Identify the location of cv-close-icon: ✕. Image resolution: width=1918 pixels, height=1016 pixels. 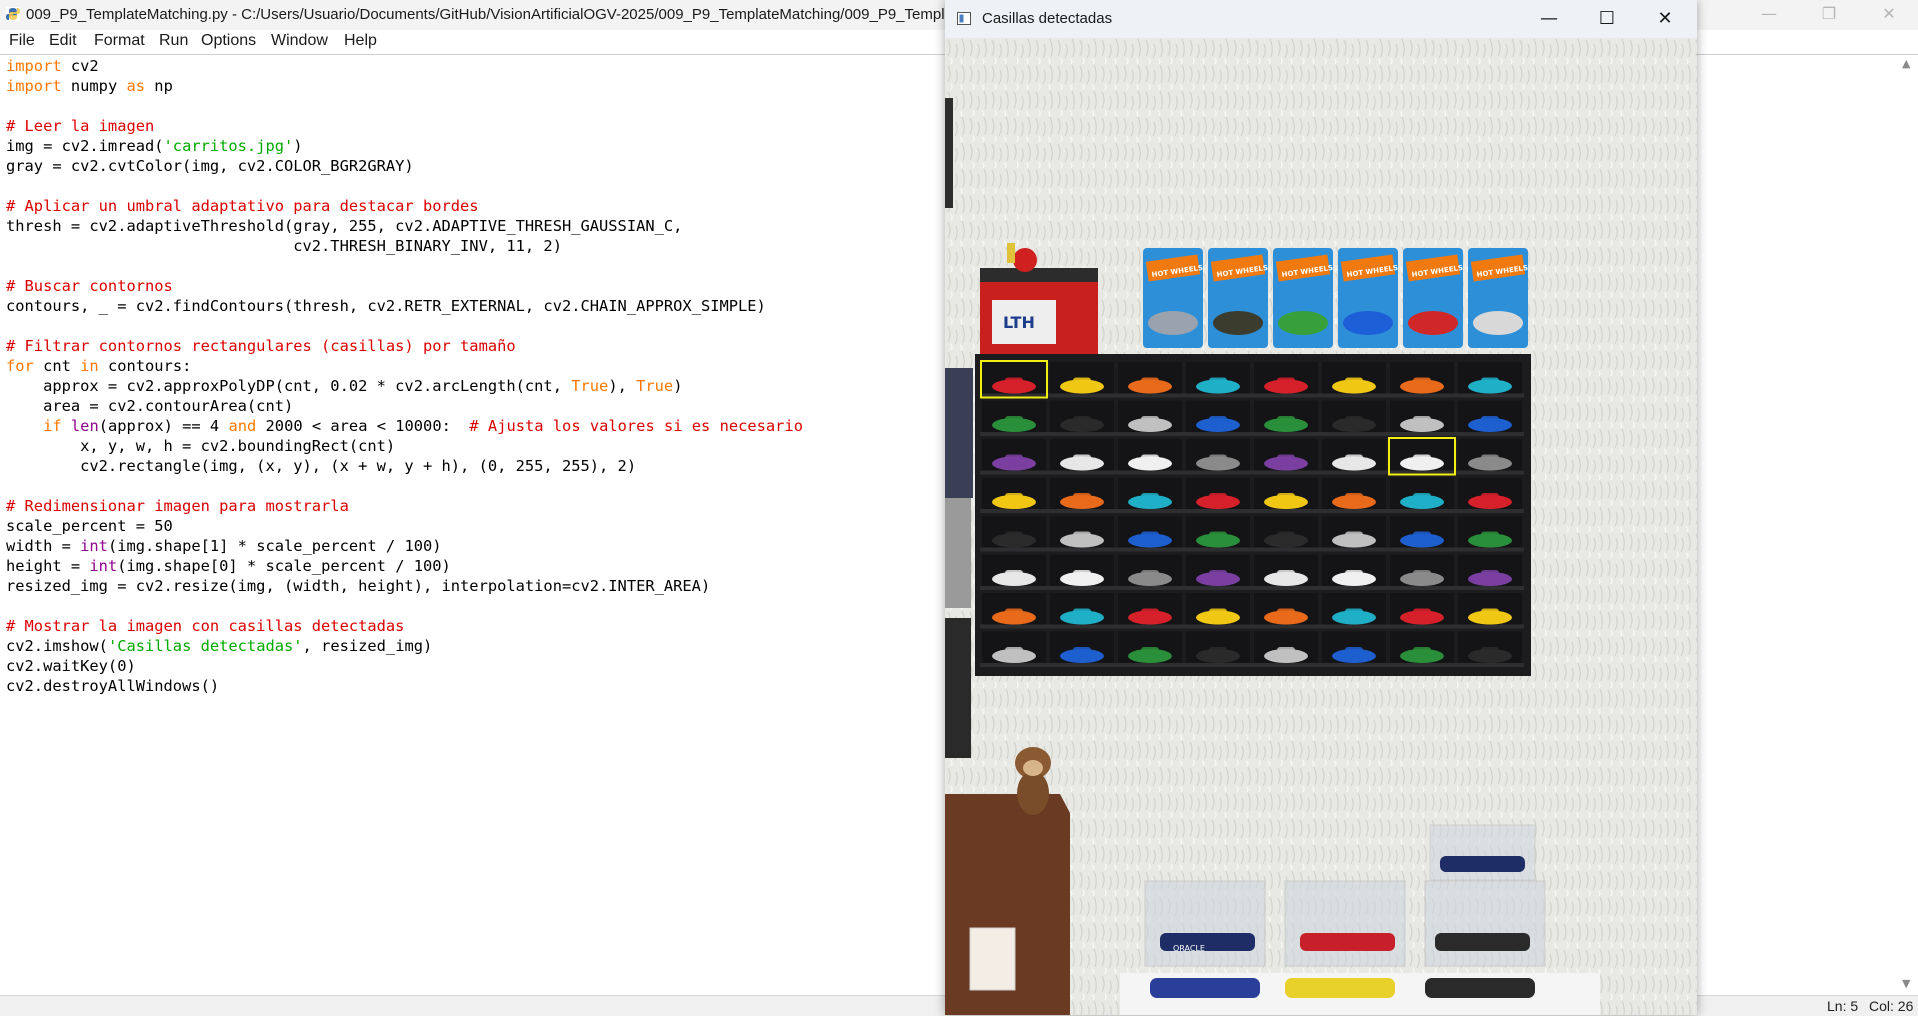
(1665, 19).